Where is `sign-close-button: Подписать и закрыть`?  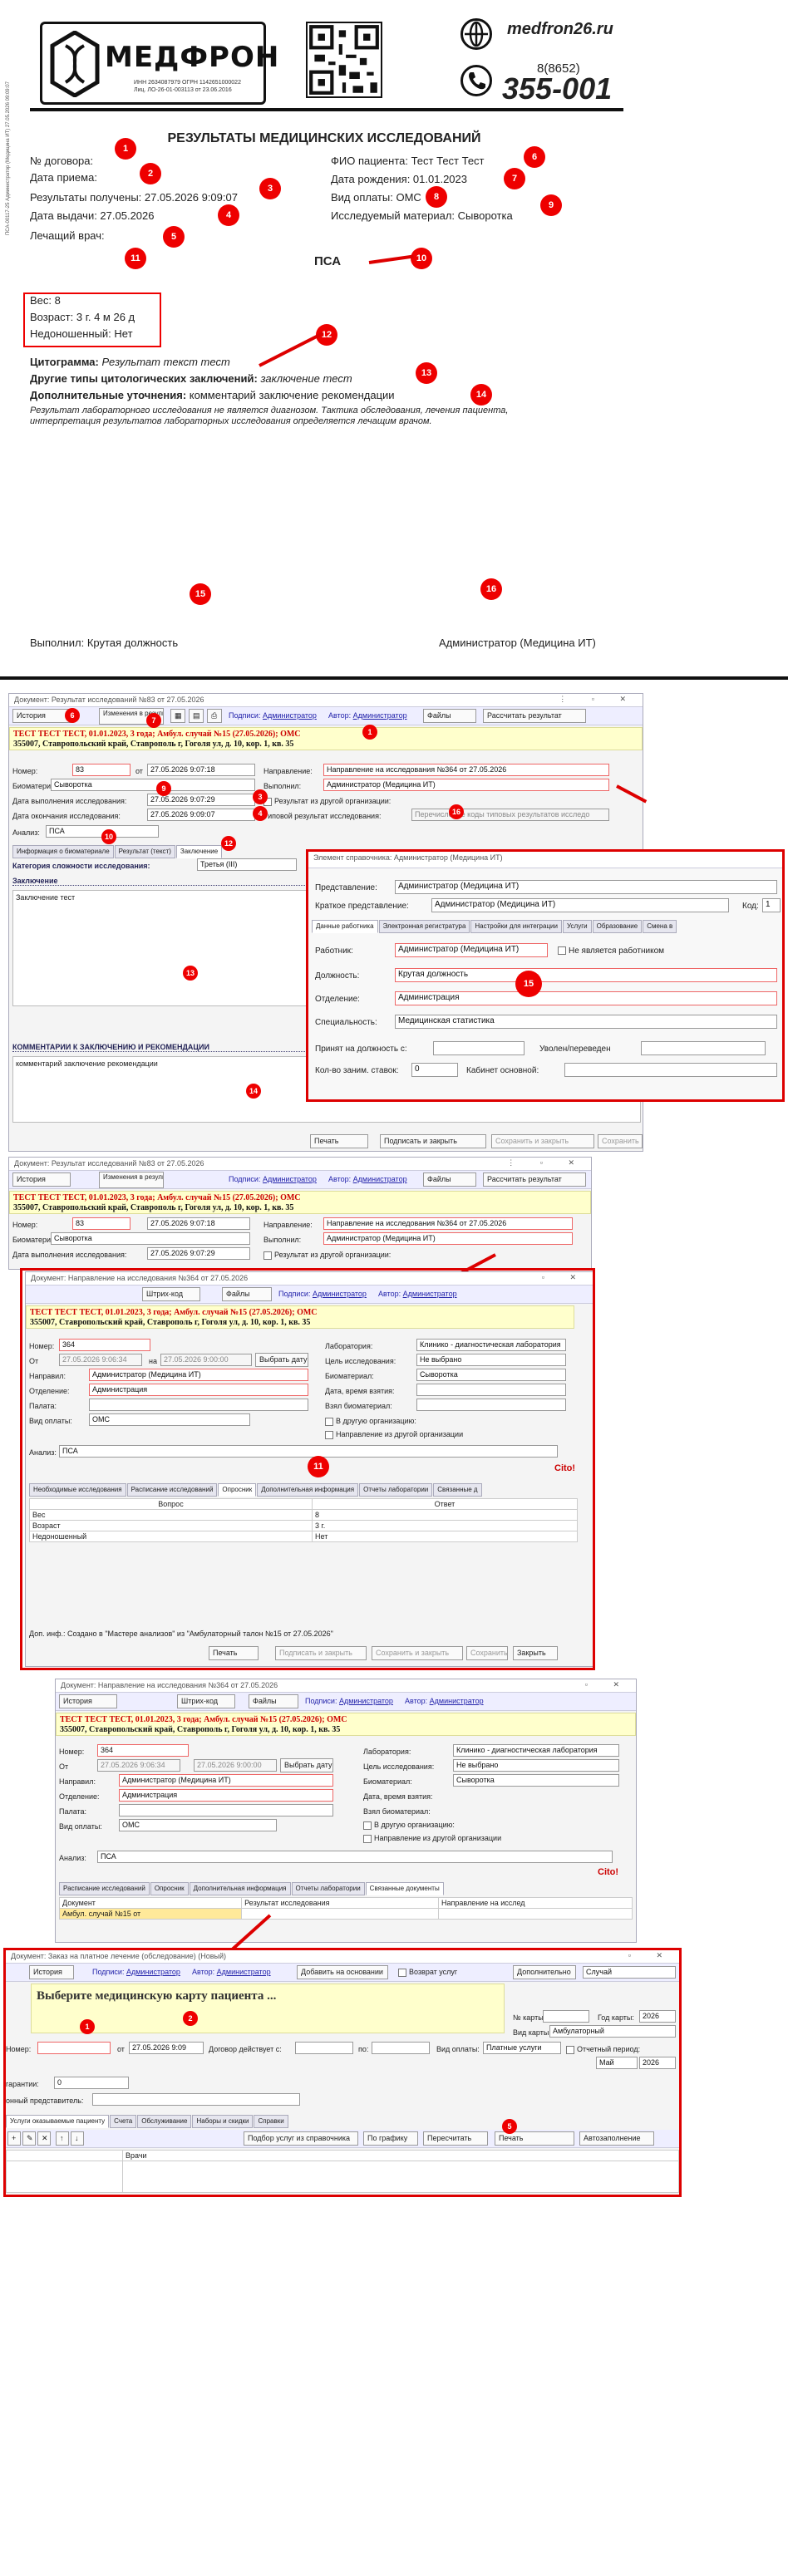
sign-close-button: Подписать и закрыть is located at coordinates (433, 1141).